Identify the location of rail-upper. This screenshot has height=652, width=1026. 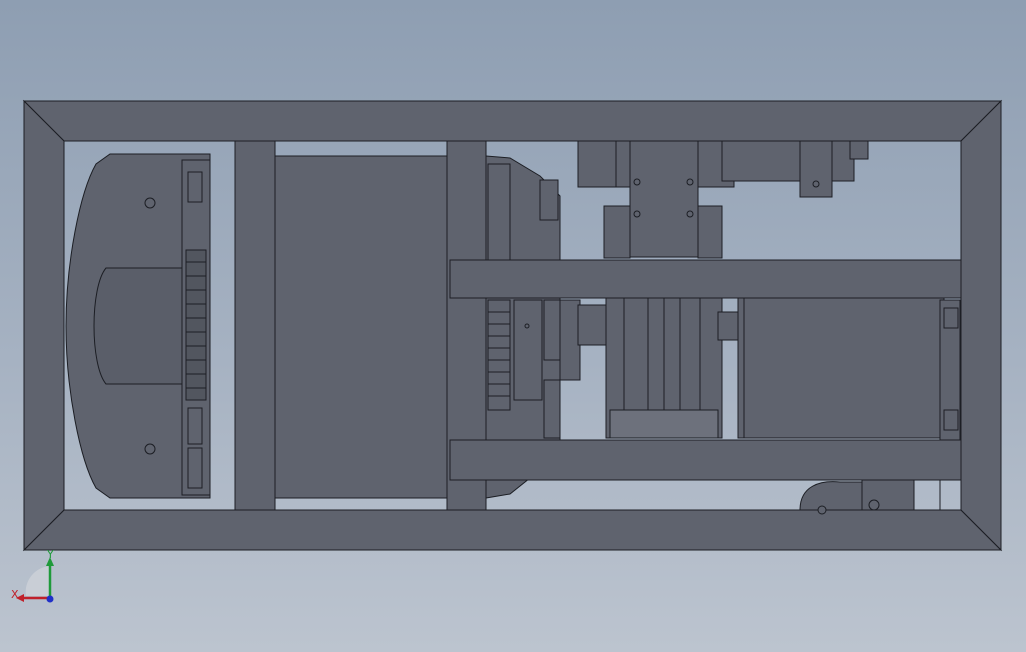
(705, 279).